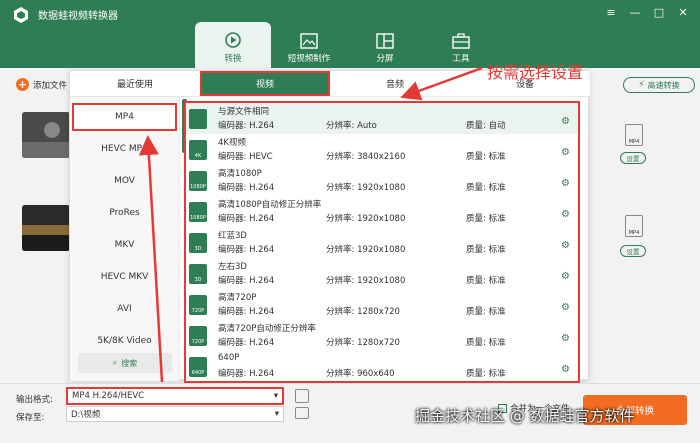 The height and width of the screenshot is (443, 700). Describe the element at coordinates (302, 413) in the screenshot. I see `folder-icon` at that location.